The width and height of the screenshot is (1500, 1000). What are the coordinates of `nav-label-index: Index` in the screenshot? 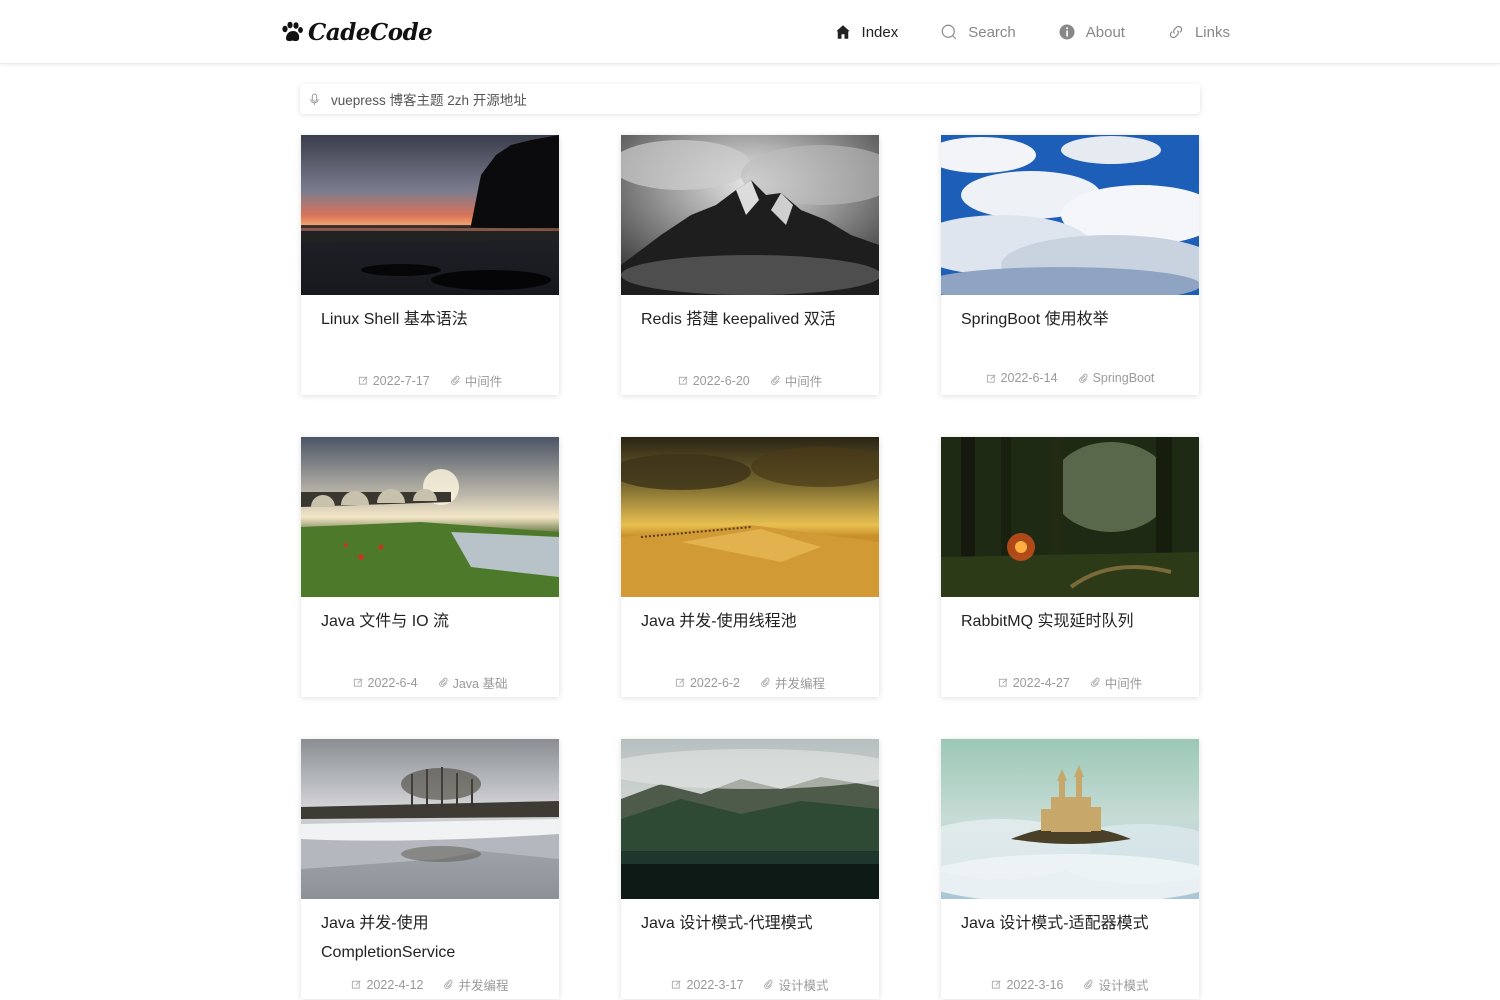 It's located at (880, 32).